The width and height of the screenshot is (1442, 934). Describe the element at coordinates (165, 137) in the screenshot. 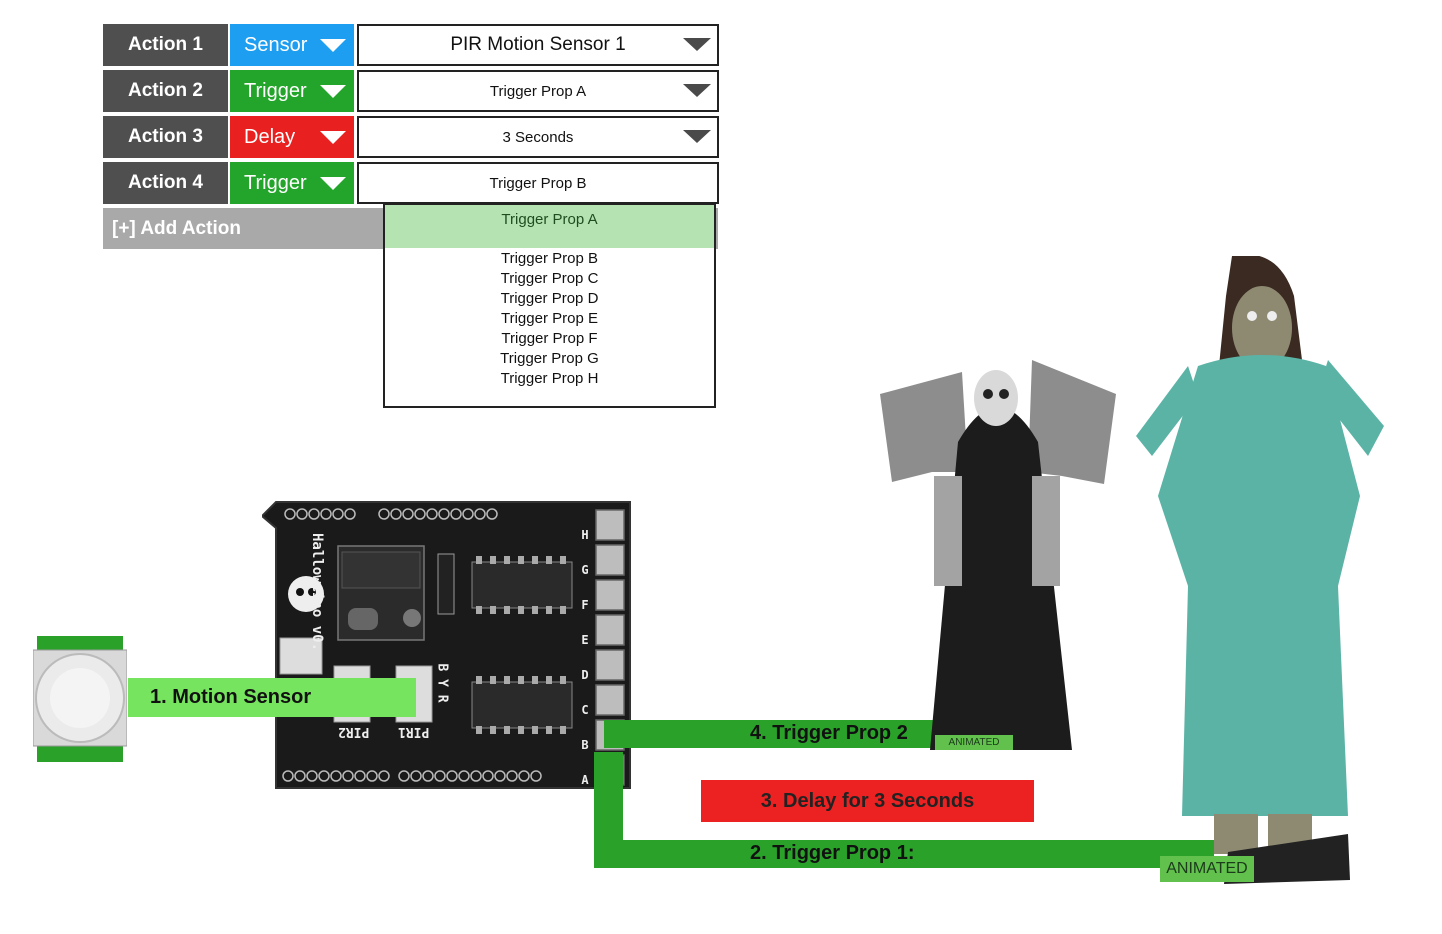

I see `action-label: Action 3` at that location.